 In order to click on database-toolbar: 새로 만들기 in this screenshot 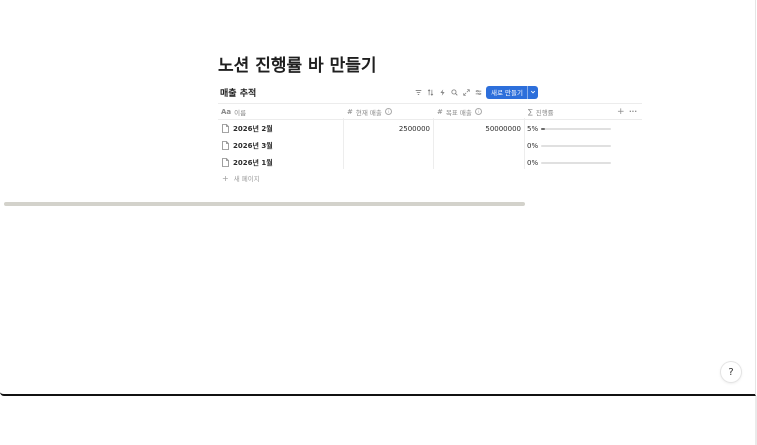, I will do `click(475, 92)`.